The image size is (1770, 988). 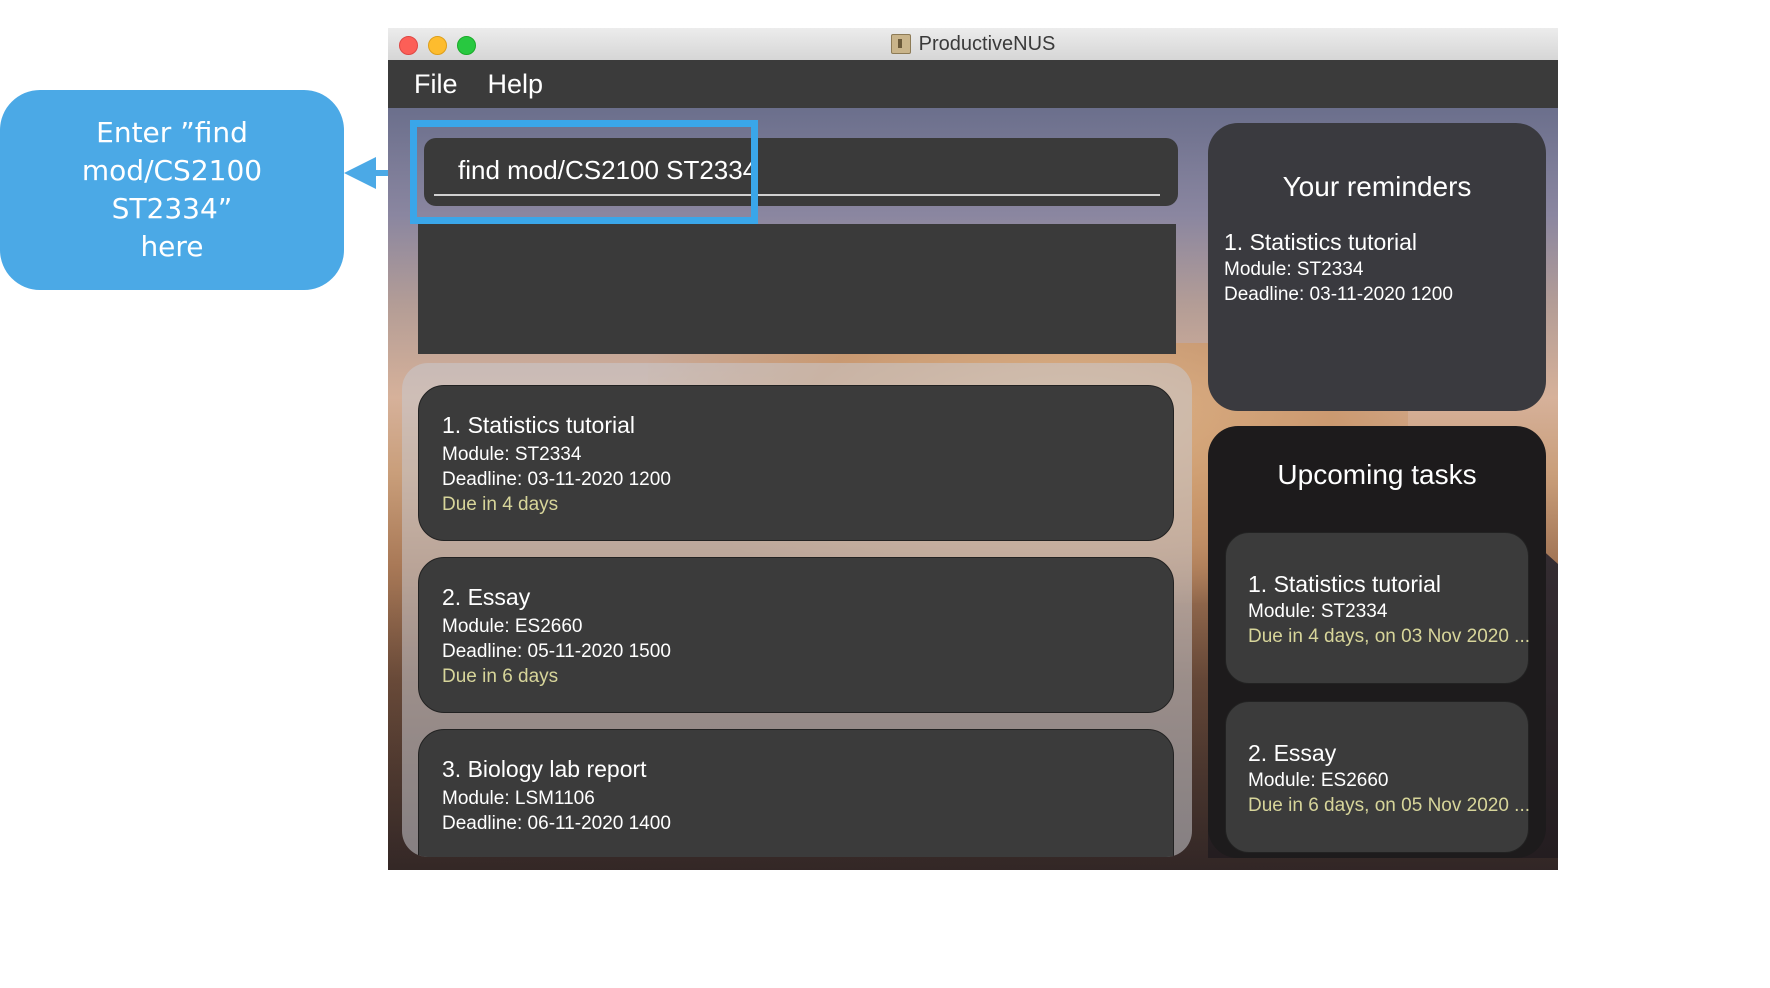 What do you see at coordinates (556, 651) in the screenshot?
I see `task-deadline: Deadline: 05-11-2020 1500` at bounding box center [556, 651].